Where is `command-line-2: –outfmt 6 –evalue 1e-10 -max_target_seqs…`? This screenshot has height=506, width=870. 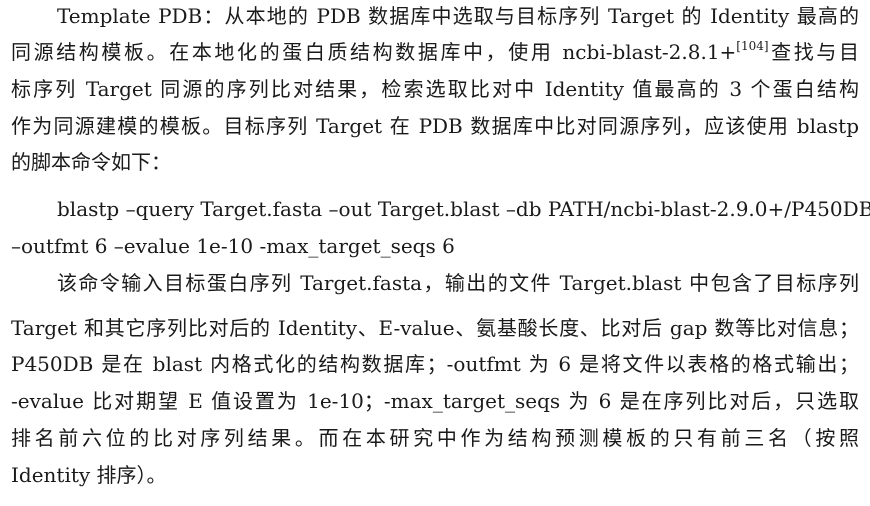
command-line-2: –outfmt 6 –evalue 1e-10 -max_target_seqs… is located at coordinates (233, 246).